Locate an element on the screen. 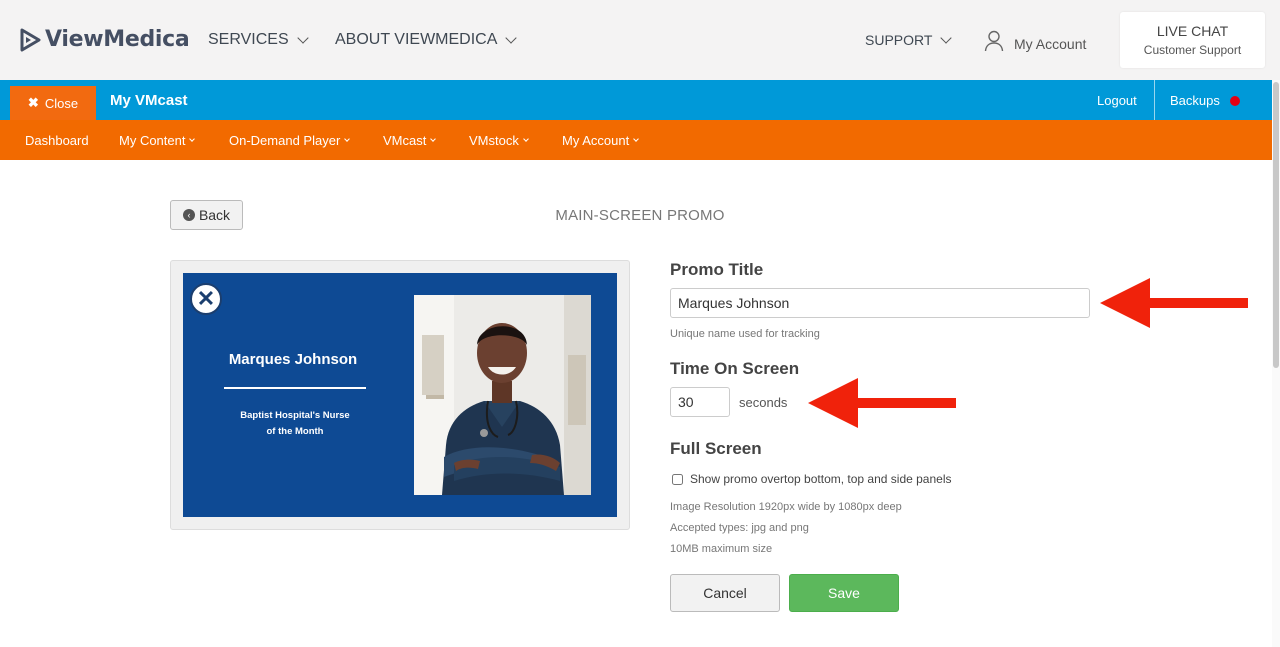 Image resolution: width=1280 pixels, height=647 pixels. time-on-screen-label: Time On Screen is located at coordinates (735, 368).